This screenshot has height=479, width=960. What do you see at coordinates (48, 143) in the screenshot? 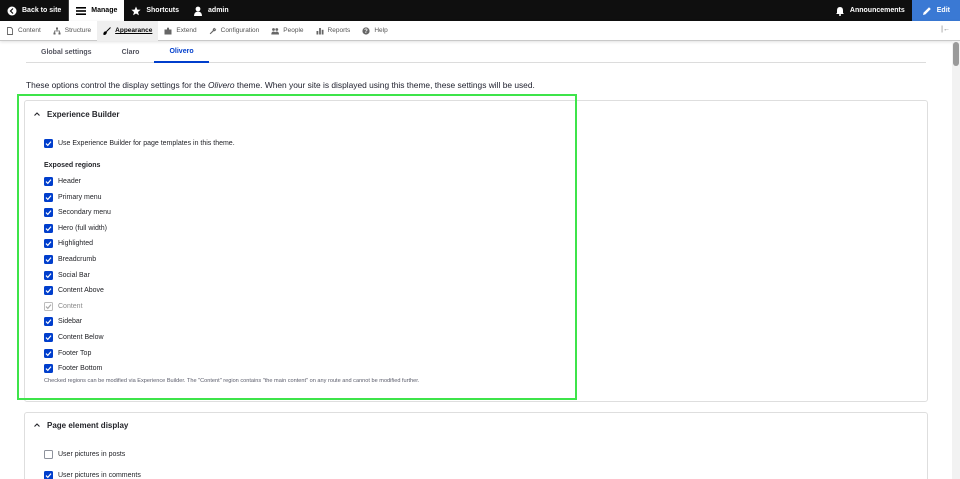
I see `use-experience-builder-checkbox` at bounding box center [48, 143].